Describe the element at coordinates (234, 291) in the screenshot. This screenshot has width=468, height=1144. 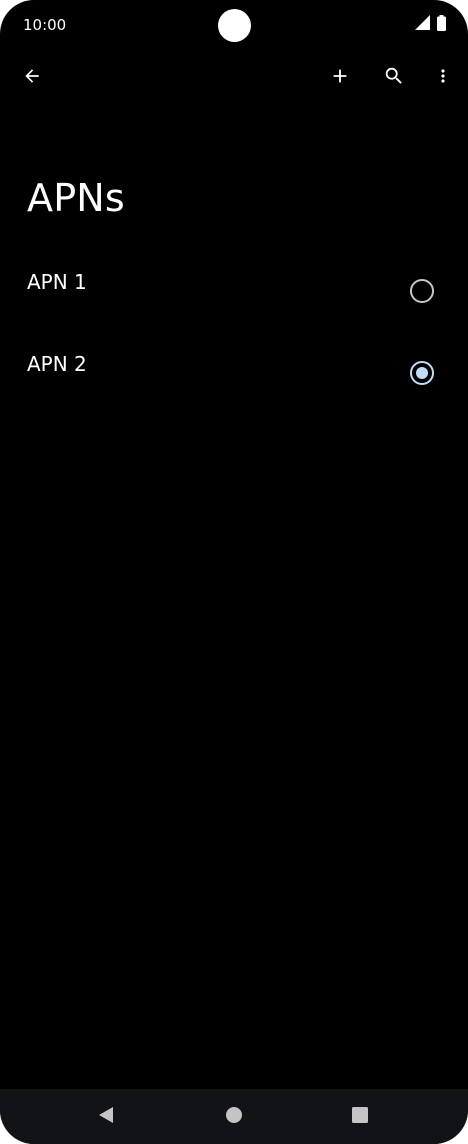
I see `apn-item-1: APN 1` at that location.